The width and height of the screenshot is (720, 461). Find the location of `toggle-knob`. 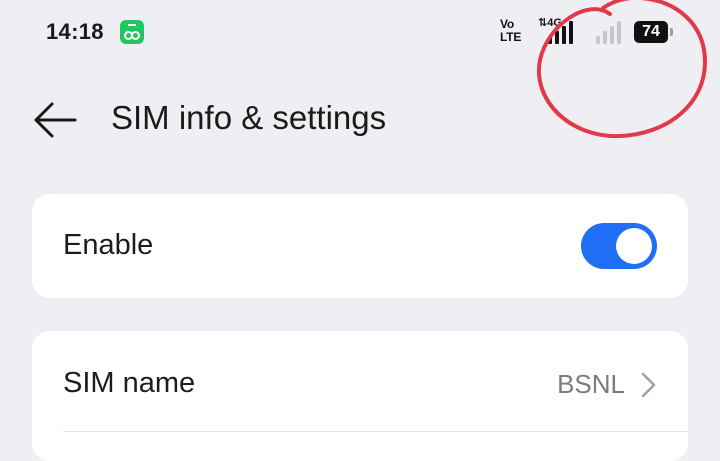

toggle-knob is located at coordinates (634, 246).